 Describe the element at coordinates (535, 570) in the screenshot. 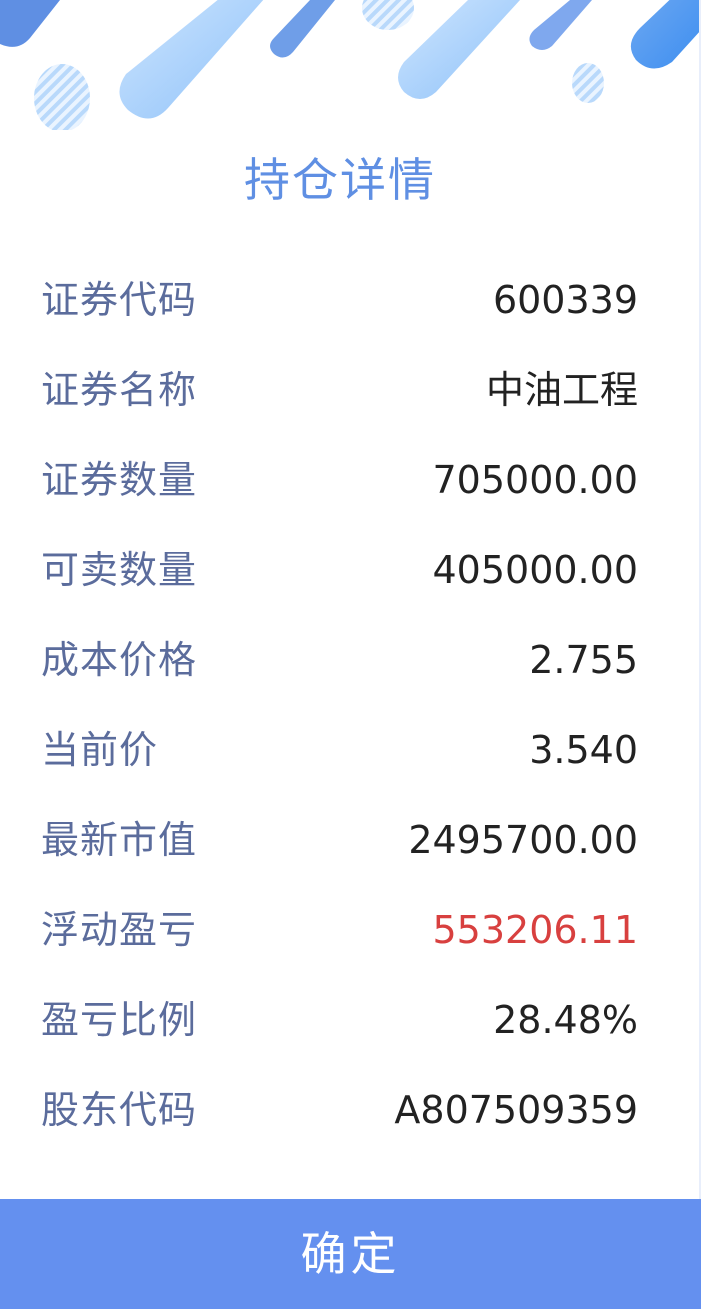

I see `row-value: 405000.00` at that location.